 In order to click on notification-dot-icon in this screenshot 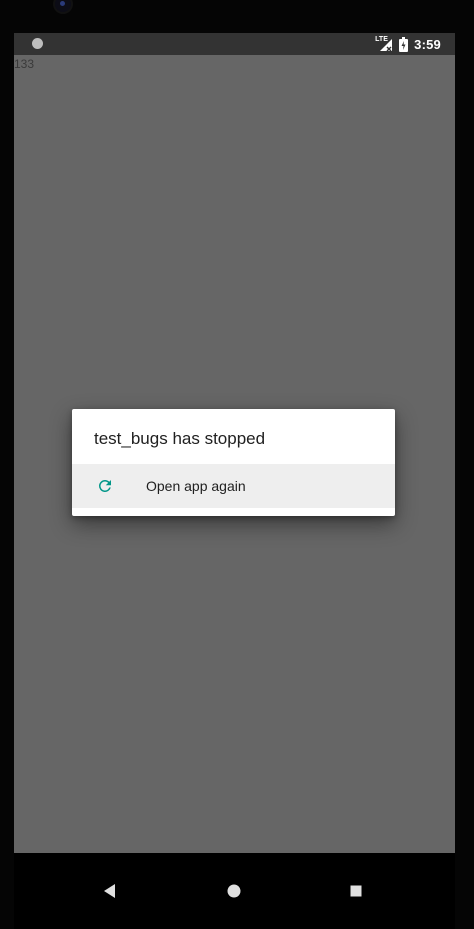, I will do `click(37, 43)`.